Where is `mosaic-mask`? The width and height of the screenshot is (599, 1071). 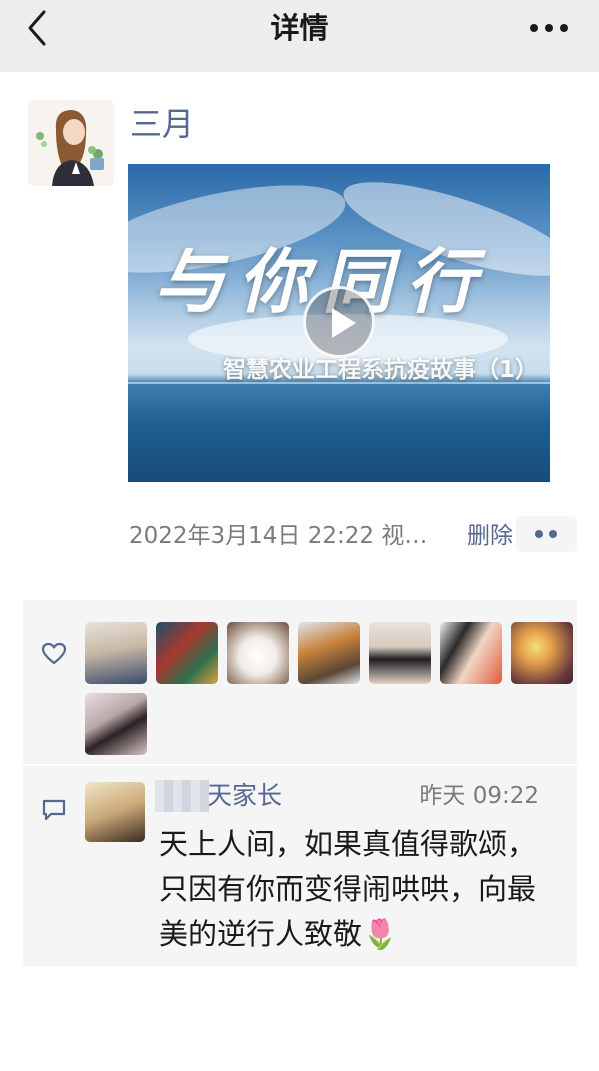
mosaic-mask is located at coordinates (182, 796).